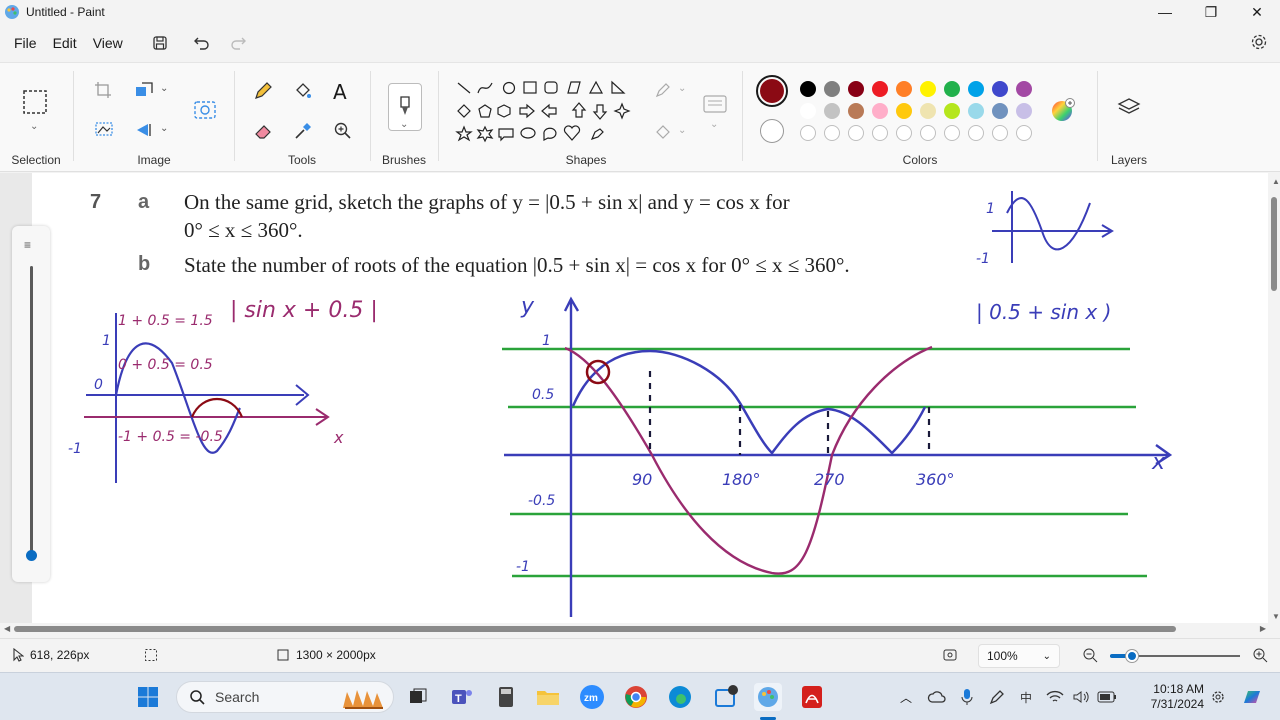 The width and height of the screenshot is (1280, 720). What do you see at coordinates (31, 404) in the screenshot?
I see `brush-size-slider: ≡` at bounding box center [31, 404].